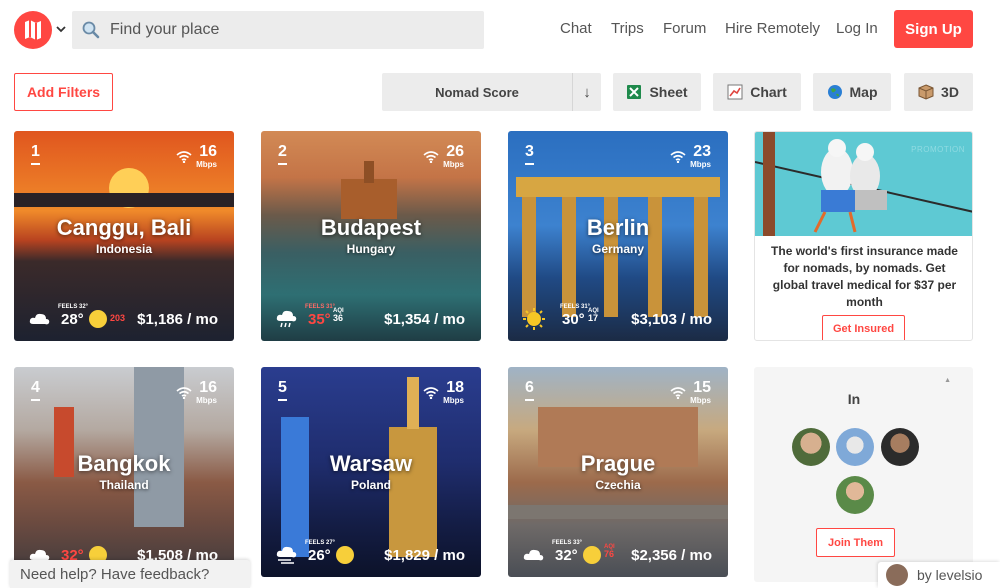  Describe the element at coordinates (453, 156) in the screenshot. I see `internet-speed: 26 Mbps` at that location.